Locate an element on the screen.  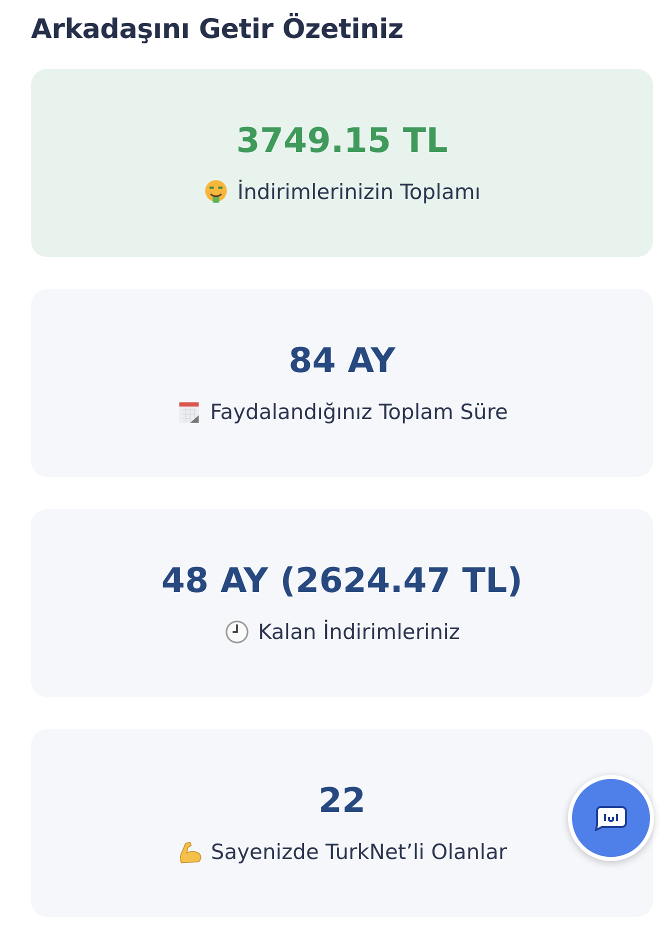
money-face-icon is located at coordinates (216, 192).